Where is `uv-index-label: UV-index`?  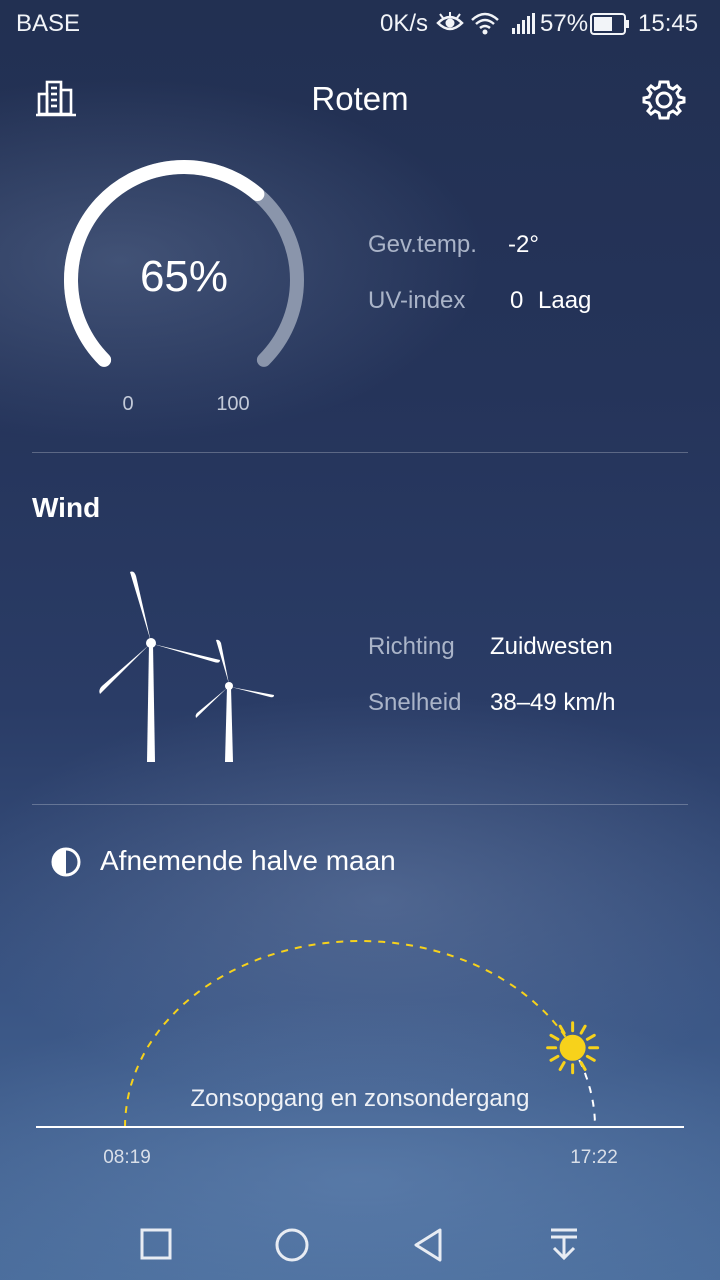 uv-index-label: UV-index is located at coordinates (417, 300).